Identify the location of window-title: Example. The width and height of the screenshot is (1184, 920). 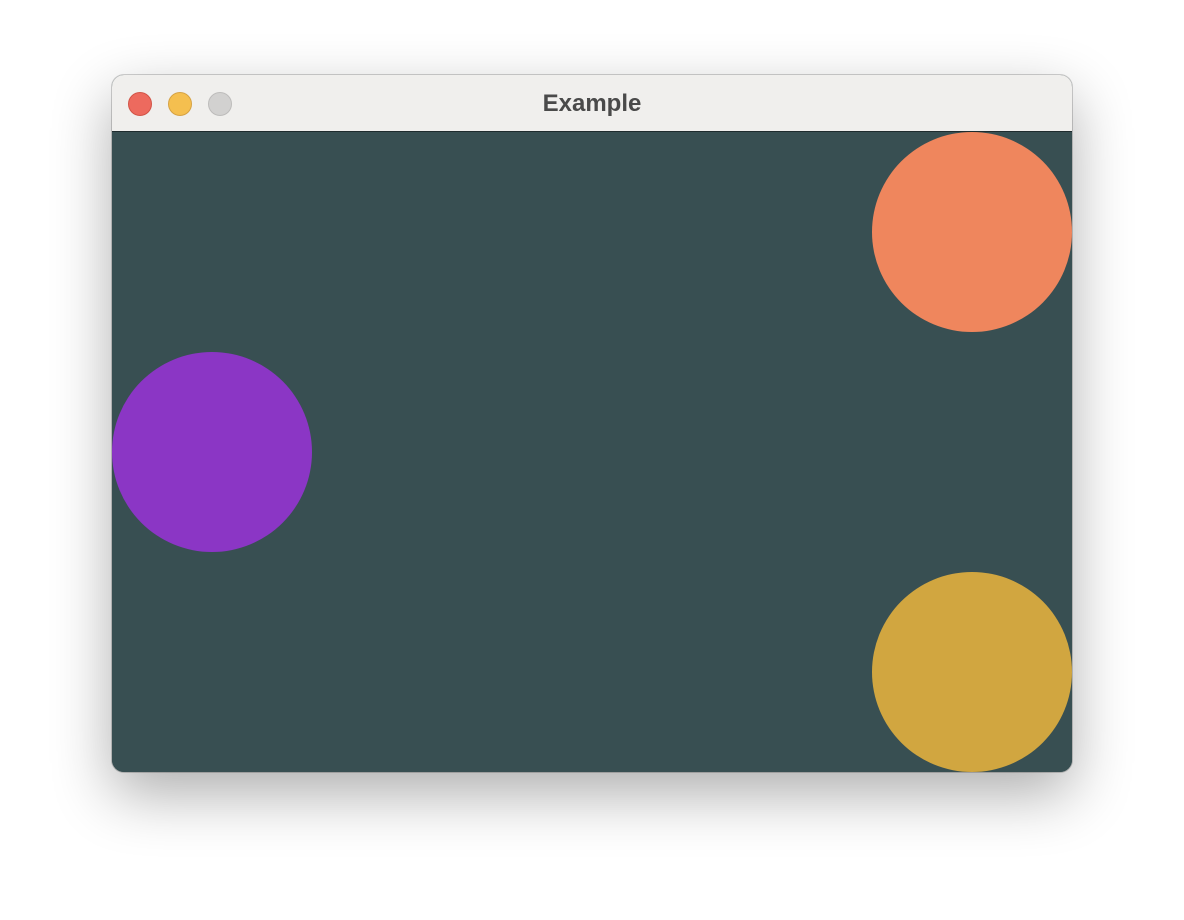
(592, 103).